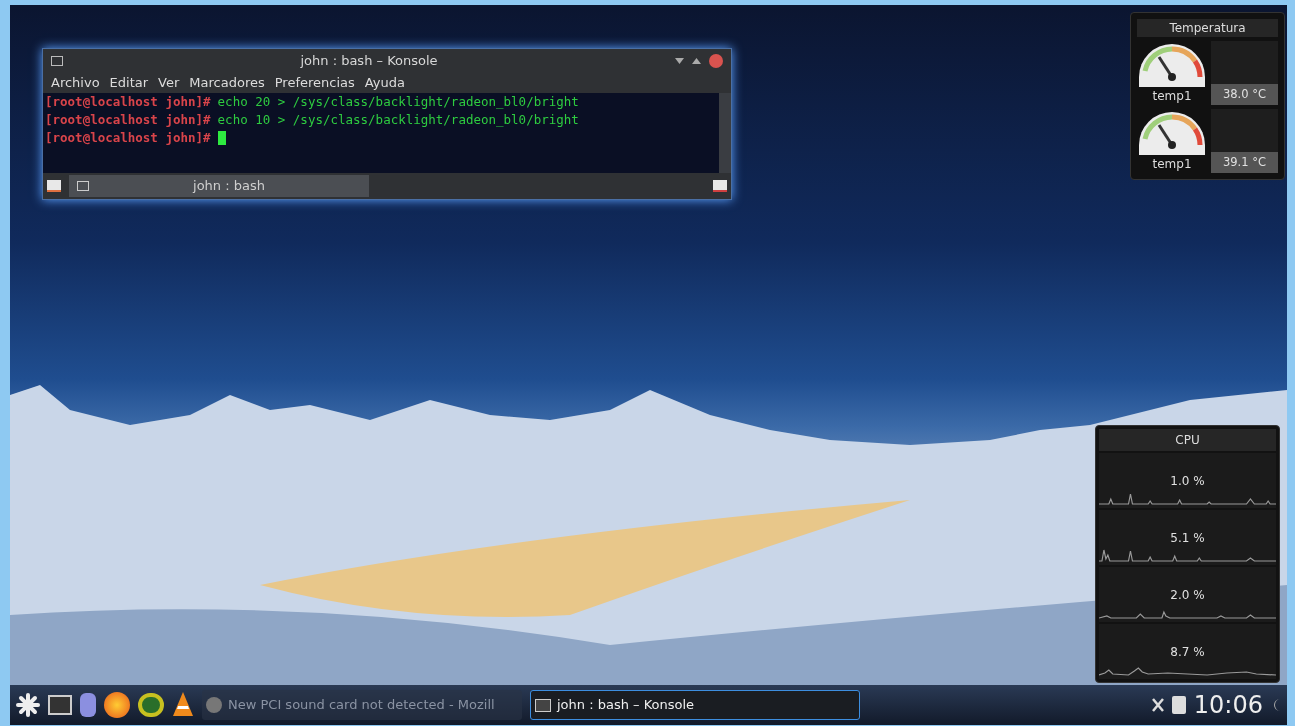 The height and width of the screenshot is (726, 1295). I want to click on maximize-icon, so click(696, 61).